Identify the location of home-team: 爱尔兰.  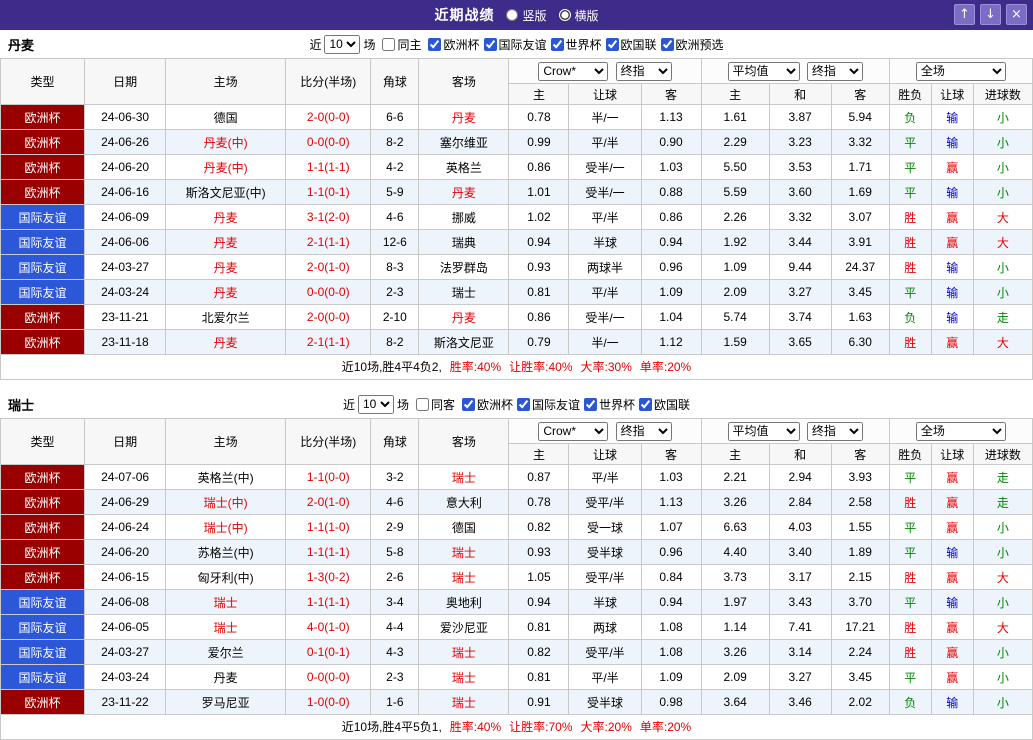
(226, 652).